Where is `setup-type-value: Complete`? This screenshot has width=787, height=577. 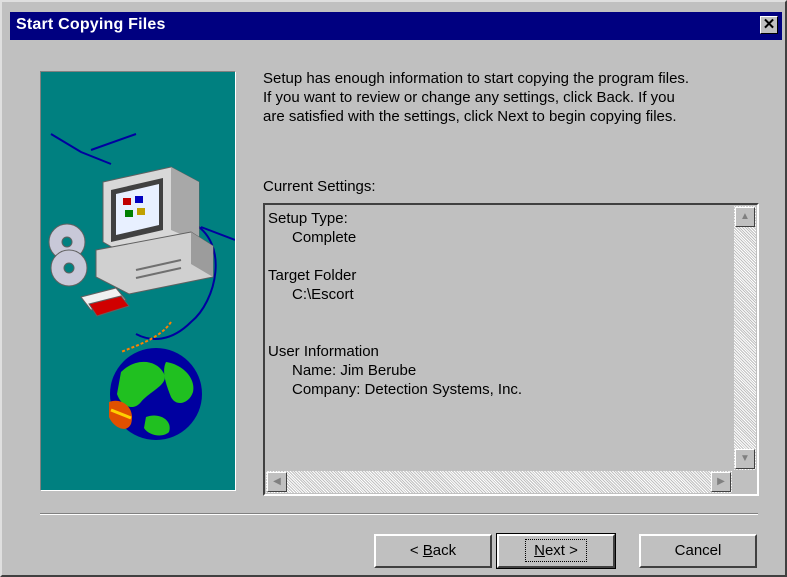 setup-type-value: Complete is located at coordinates (324, 237).